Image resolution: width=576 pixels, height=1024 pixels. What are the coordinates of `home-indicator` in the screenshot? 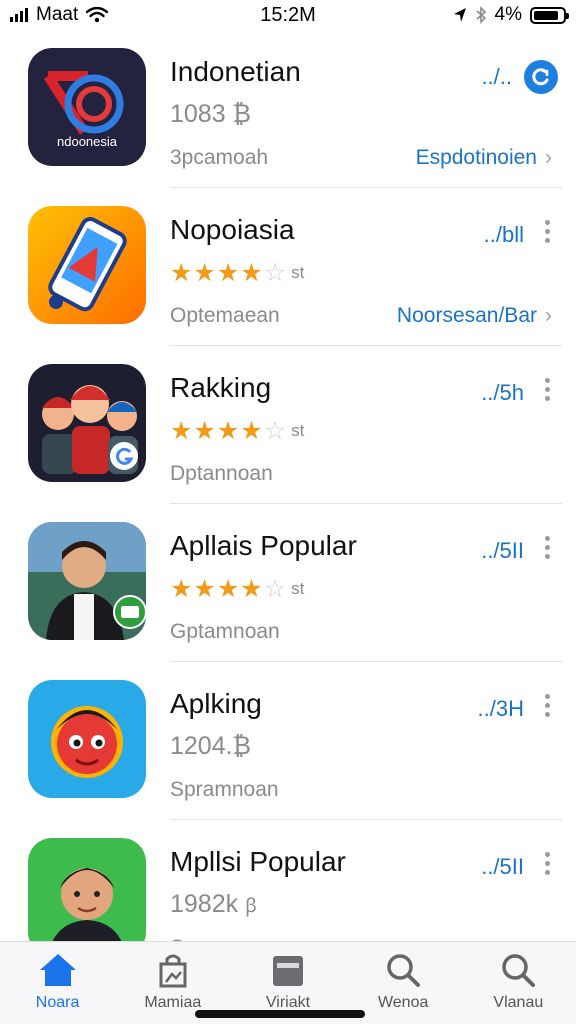 It's located at (280, 1014).